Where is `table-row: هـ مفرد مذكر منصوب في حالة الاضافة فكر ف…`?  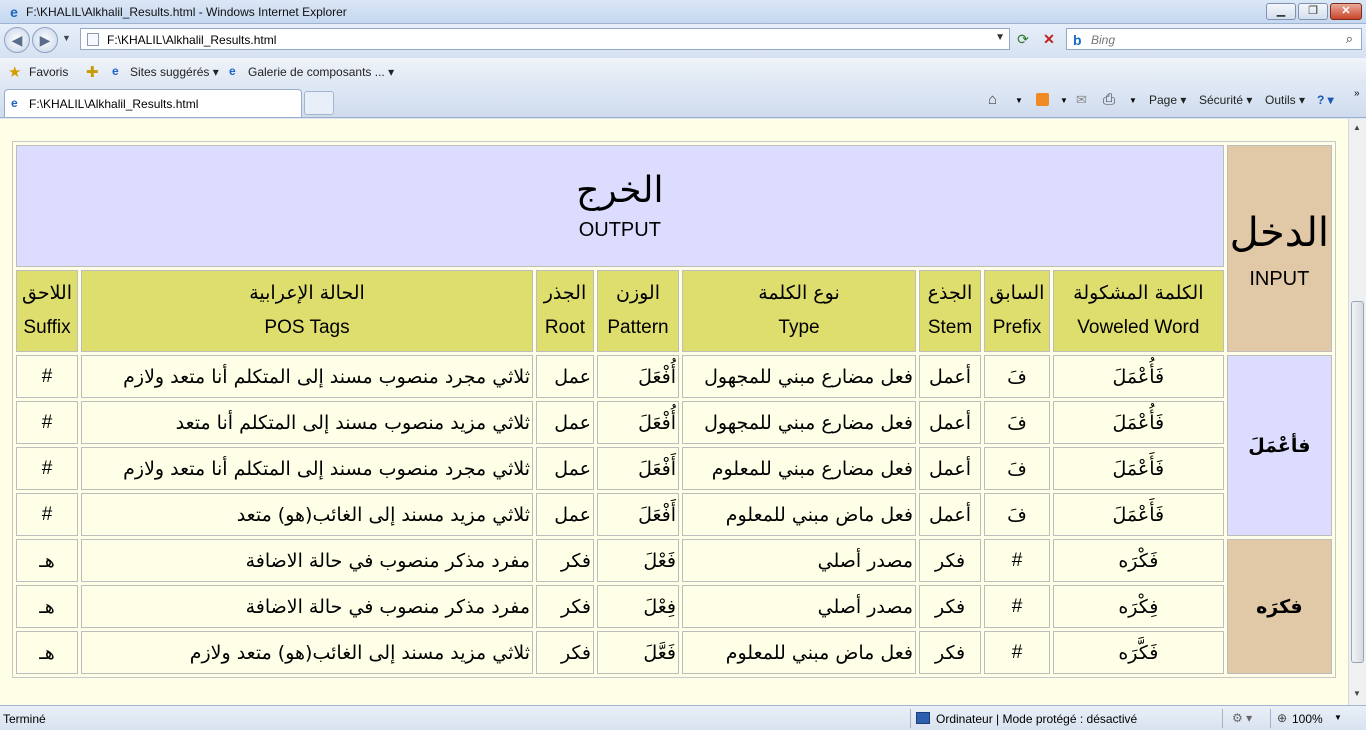
table-row: هـ مفرد مذكر منصوب في حالة الاضافة فكر ف… is located at coordinates (674, 606).